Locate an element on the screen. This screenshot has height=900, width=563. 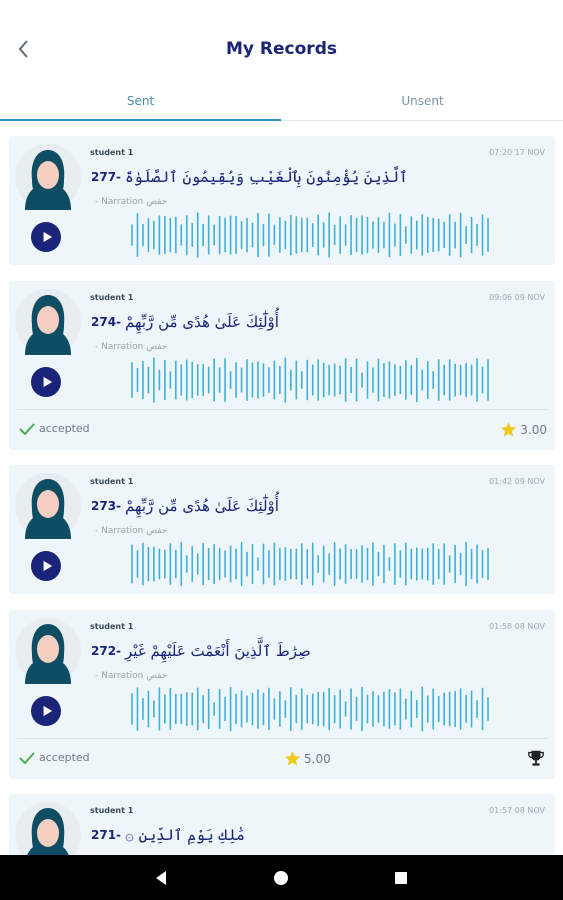
verse-number: 271- is located at coordinates (106, 835).